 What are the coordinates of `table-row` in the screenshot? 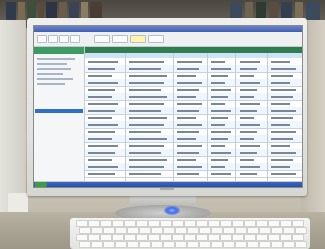 It's located at (193, 174).